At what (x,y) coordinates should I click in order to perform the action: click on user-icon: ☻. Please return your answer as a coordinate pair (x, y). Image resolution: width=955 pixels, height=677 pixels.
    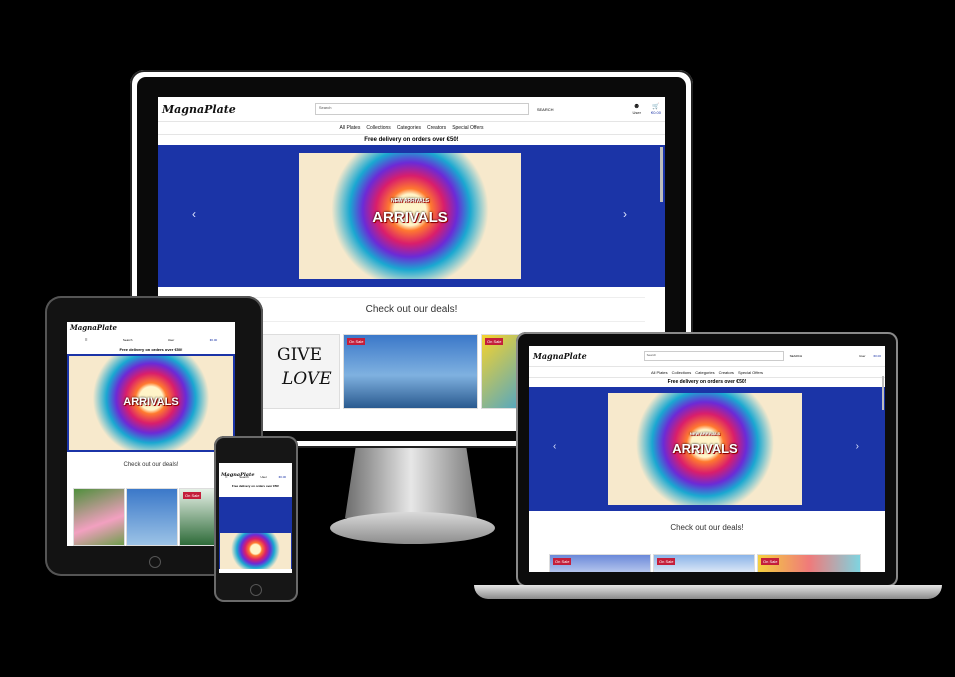
    Looking at the image, I should click on (637, 106).